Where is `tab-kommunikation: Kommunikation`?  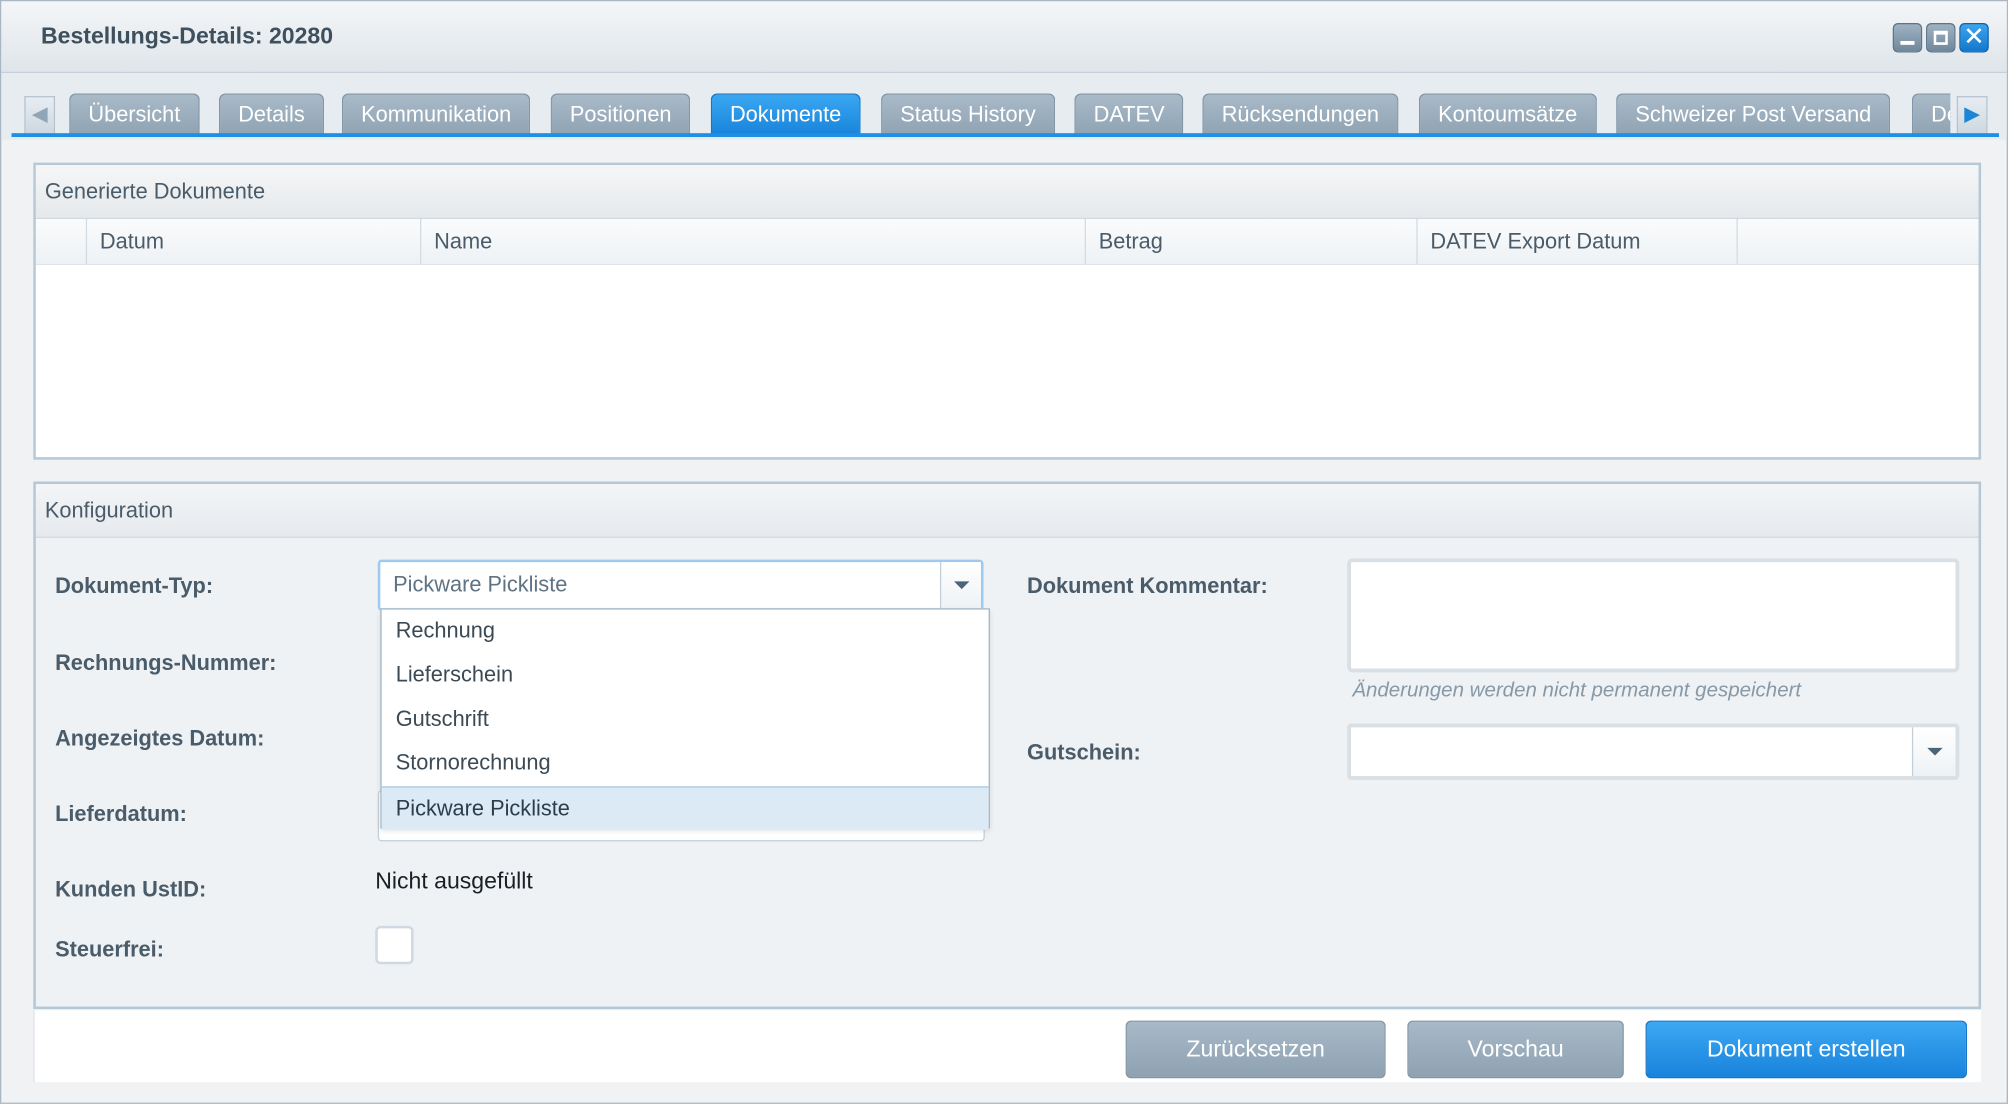 tab-kommunikation: Kommunikation is located at coordinates (436, 114).